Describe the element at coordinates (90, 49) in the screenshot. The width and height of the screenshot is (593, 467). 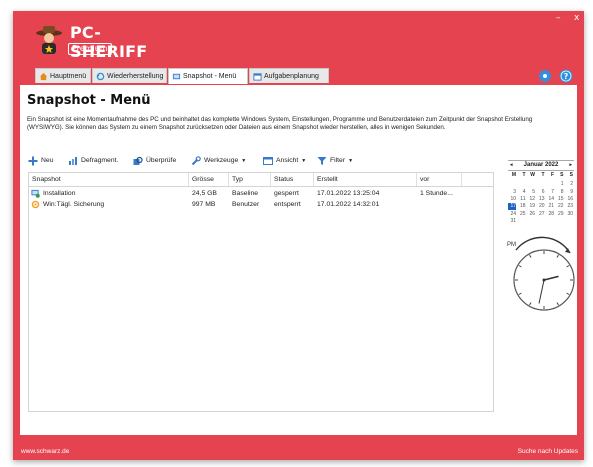
I see `edition-badge: Premium` at that location.